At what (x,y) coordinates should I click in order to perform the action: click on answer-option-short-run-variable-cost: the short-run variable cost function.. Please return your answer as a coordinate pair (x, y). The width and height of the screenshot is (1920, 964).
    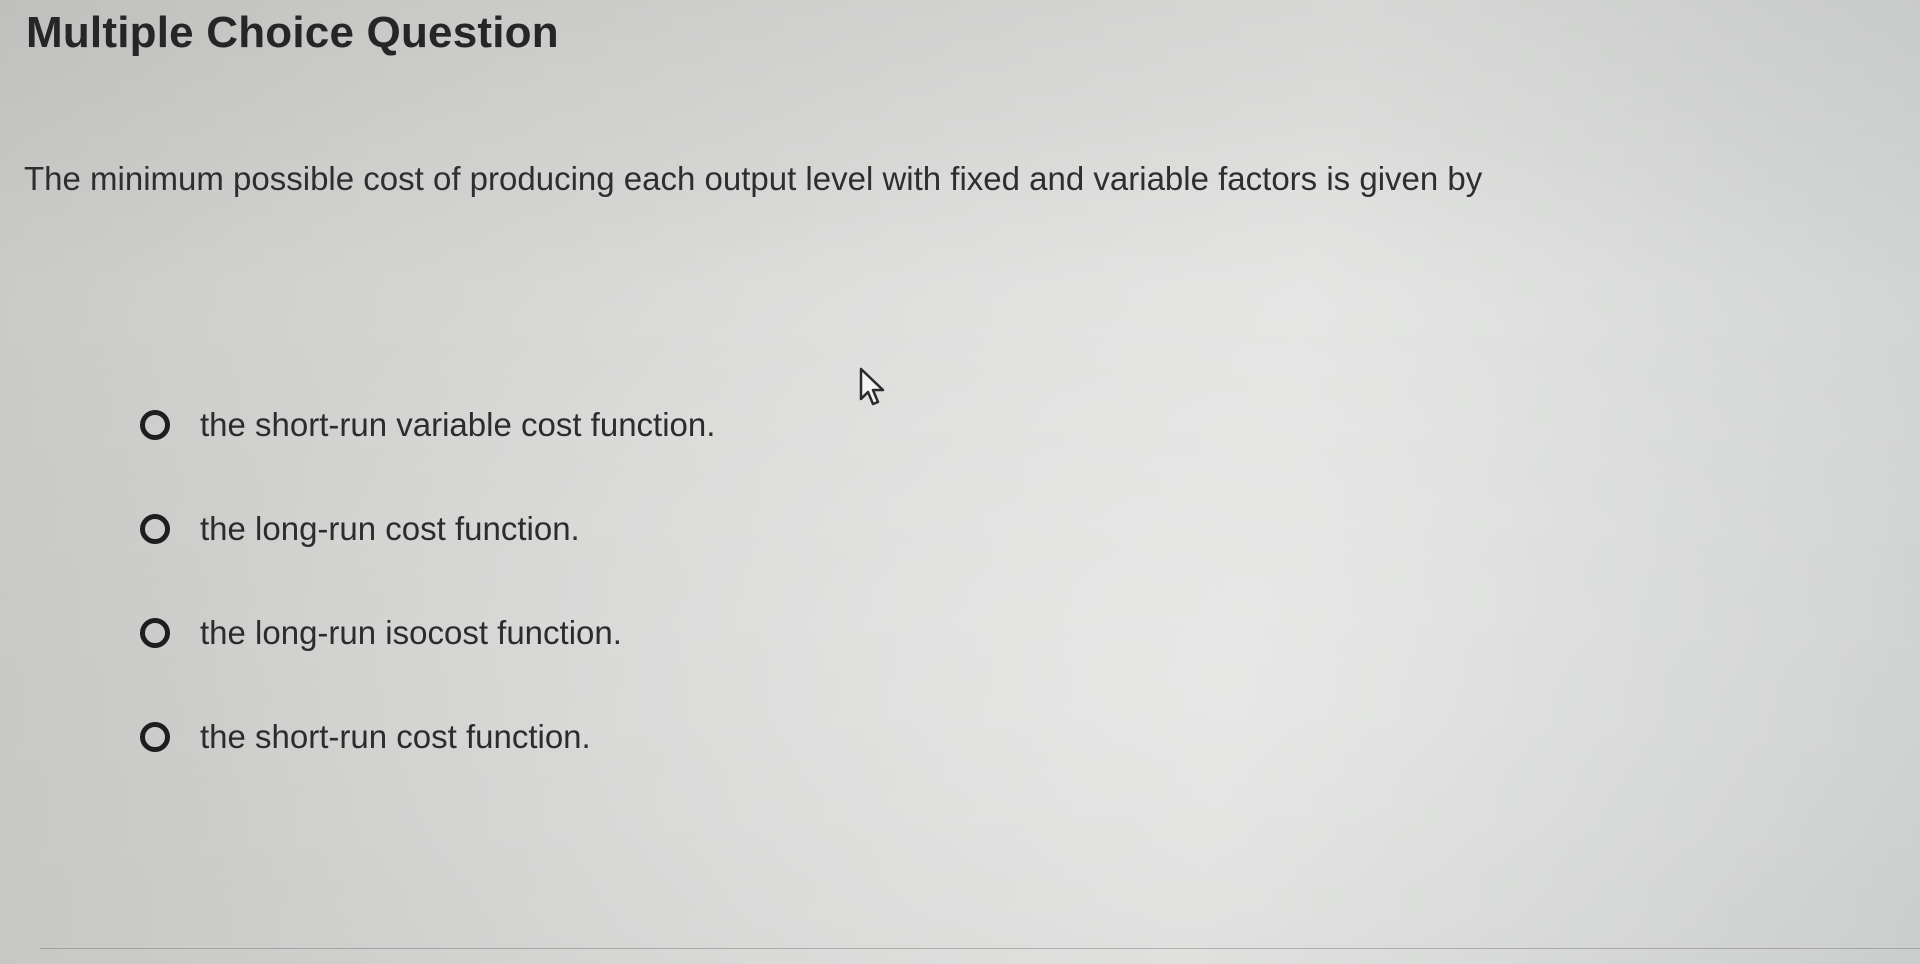
    Looking at the image, I should click on (427, 425).